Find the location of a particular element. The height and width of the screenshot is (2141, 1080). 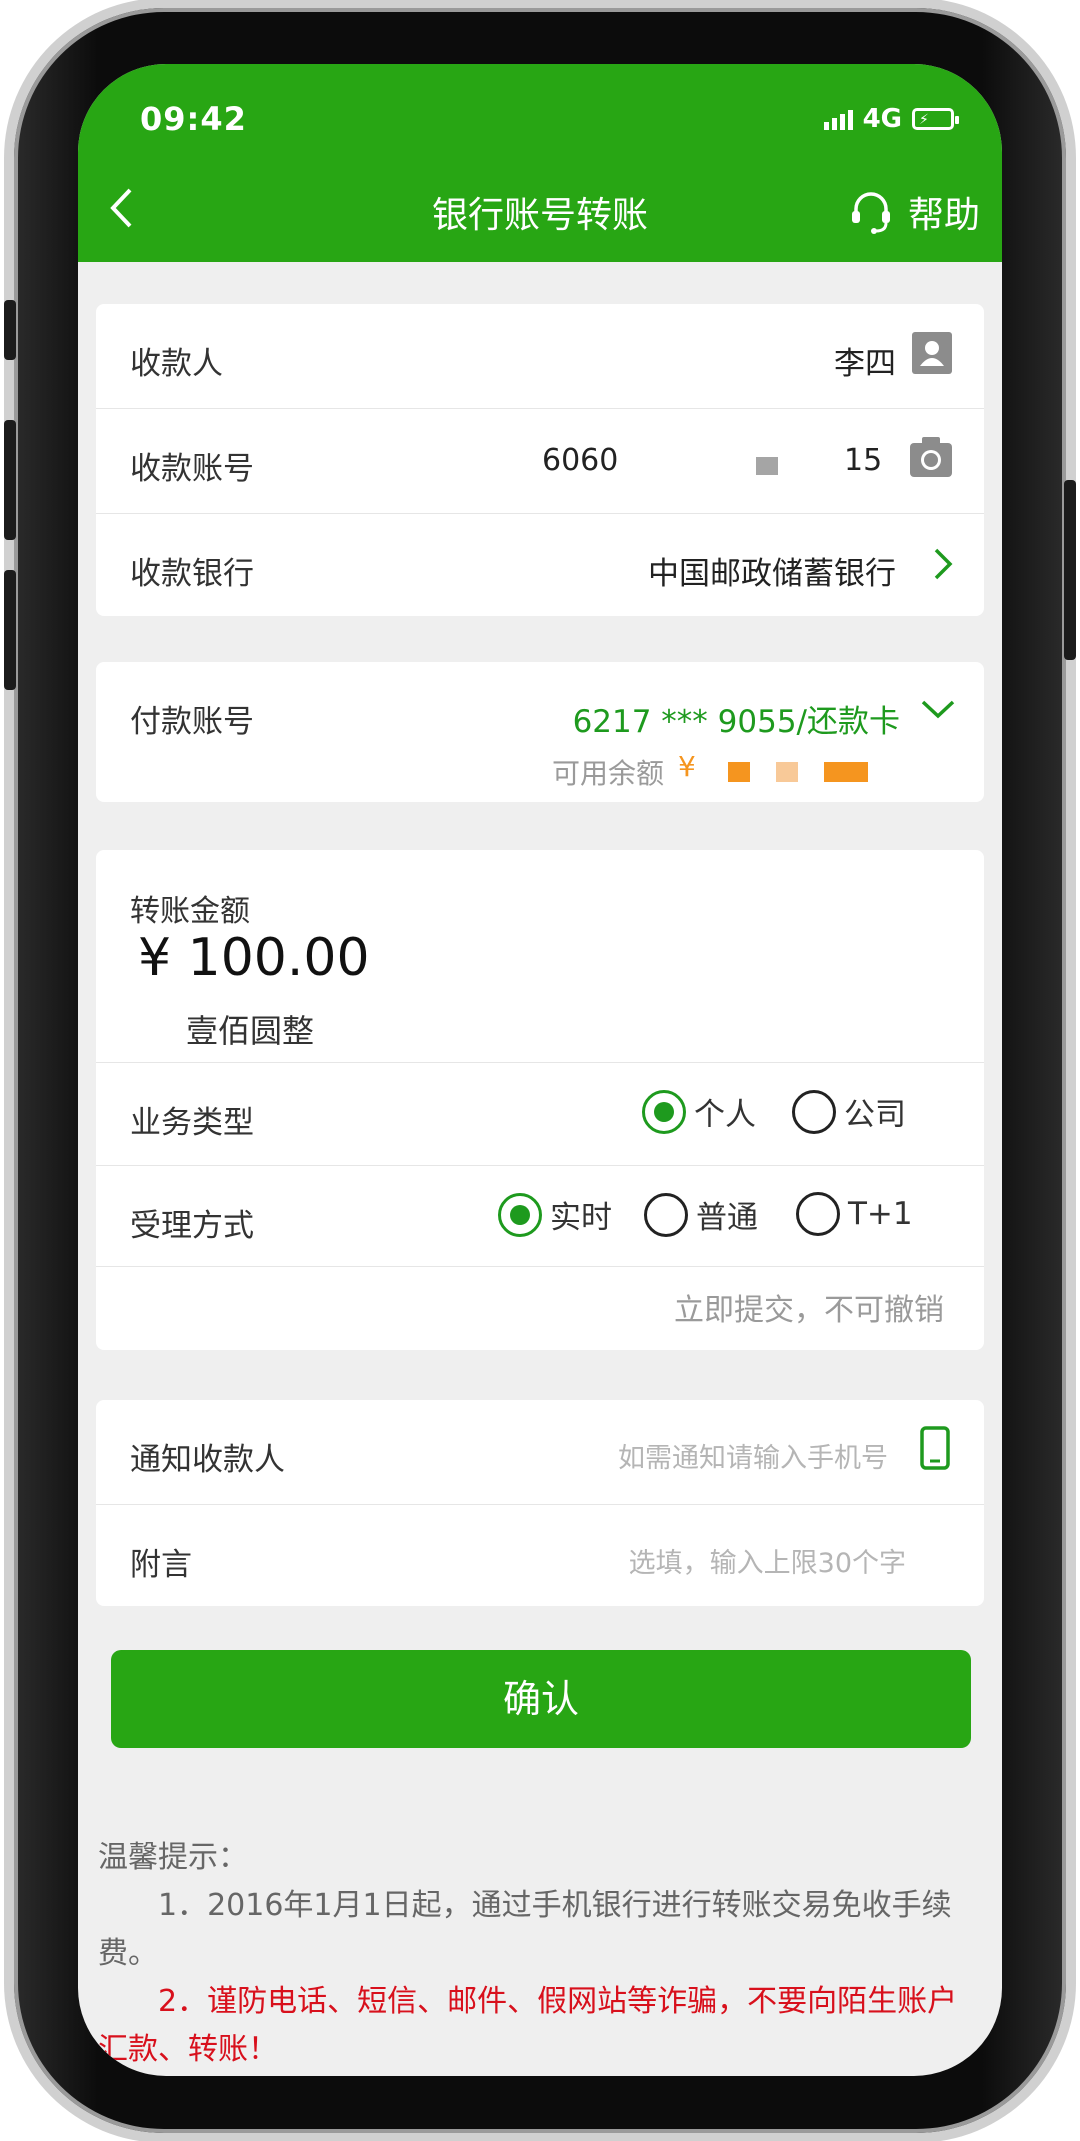

help-label: 帮助 is located at coordinates (943, 215).